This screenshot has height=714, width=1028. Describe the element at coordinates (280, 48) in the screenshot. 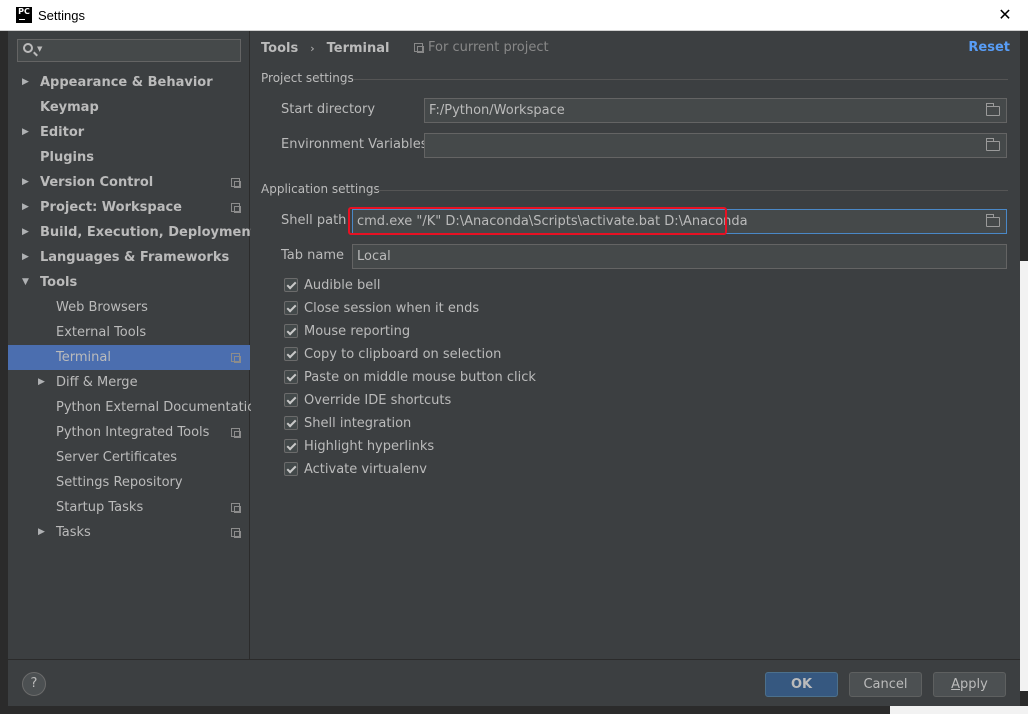

I see `breadcrumb-tools: Tools` at that location.